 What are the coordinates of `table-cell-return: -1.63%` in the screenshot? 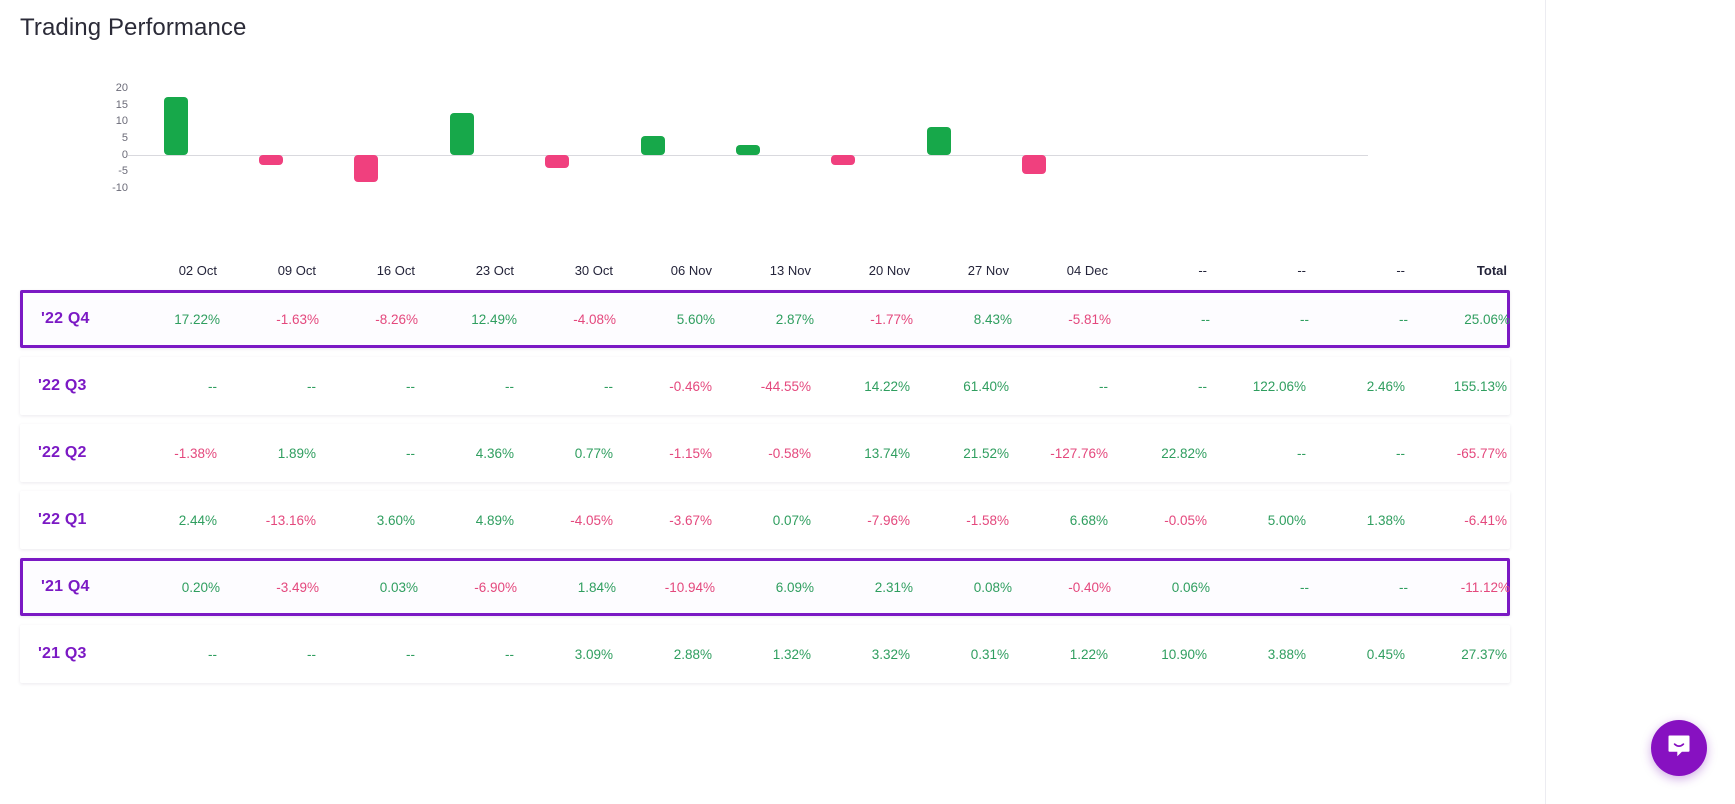 It's located at (297, 319).